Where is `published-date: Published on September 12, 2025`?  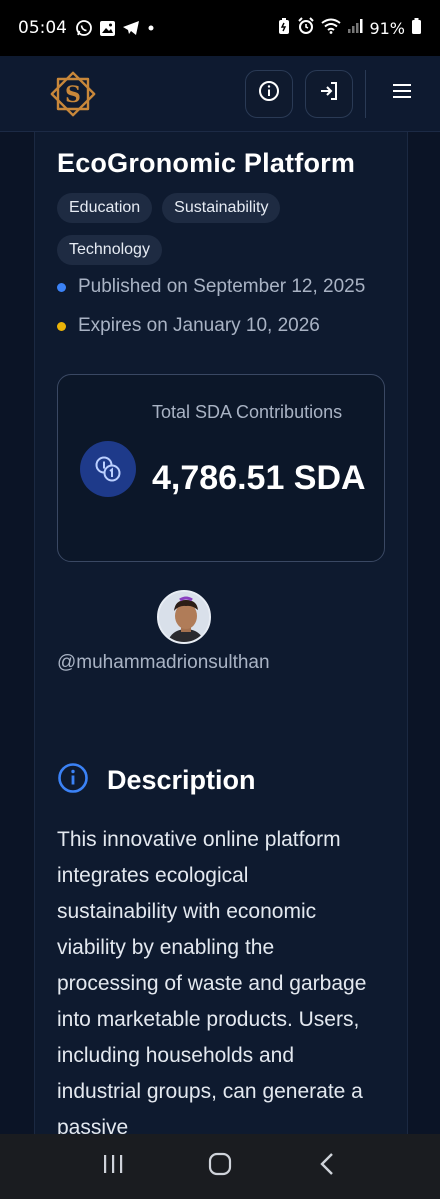 published-date: Published on September 12, 2025 is located at coordinates (222, 286).